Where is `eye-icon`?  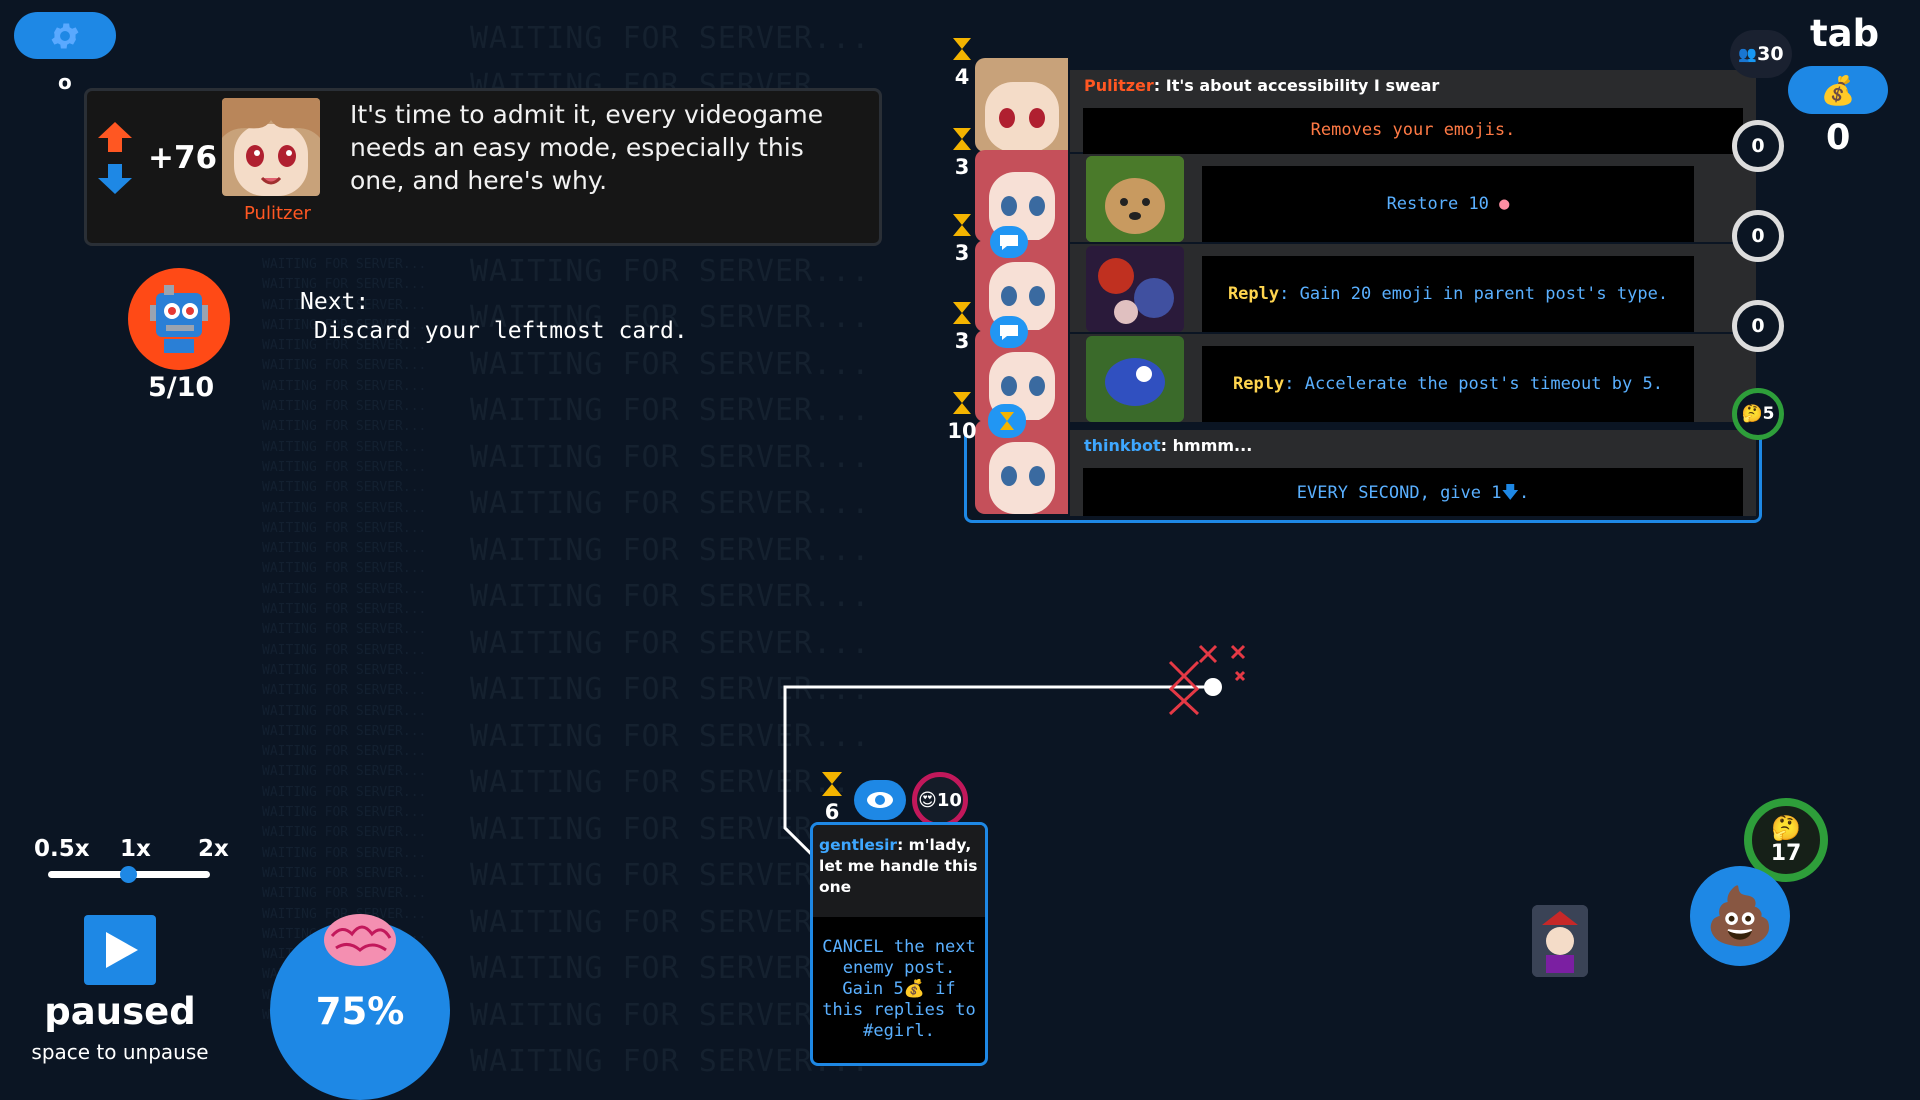
eye-icon is located at coordinates (880, 800).